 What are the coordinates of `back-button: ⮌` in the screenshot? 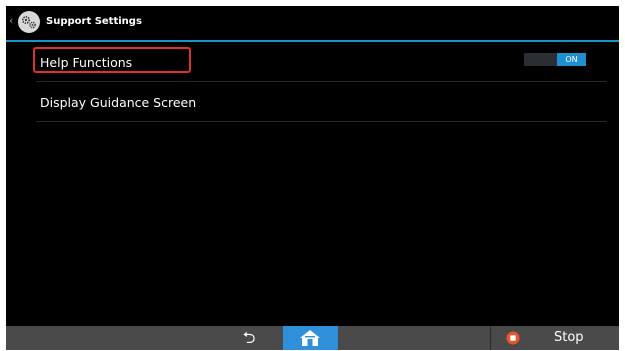 It's located at (249, 338).